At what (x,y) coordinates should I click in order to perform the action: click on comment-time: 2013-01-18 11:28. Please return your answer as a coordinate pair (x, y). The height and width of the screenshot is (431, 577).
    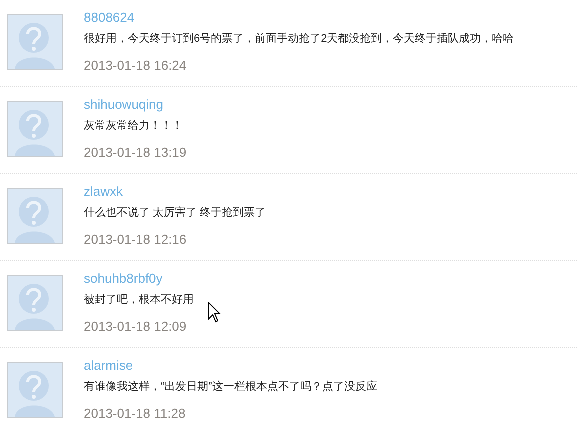
    Looking at the image, I should click on (135, 414).